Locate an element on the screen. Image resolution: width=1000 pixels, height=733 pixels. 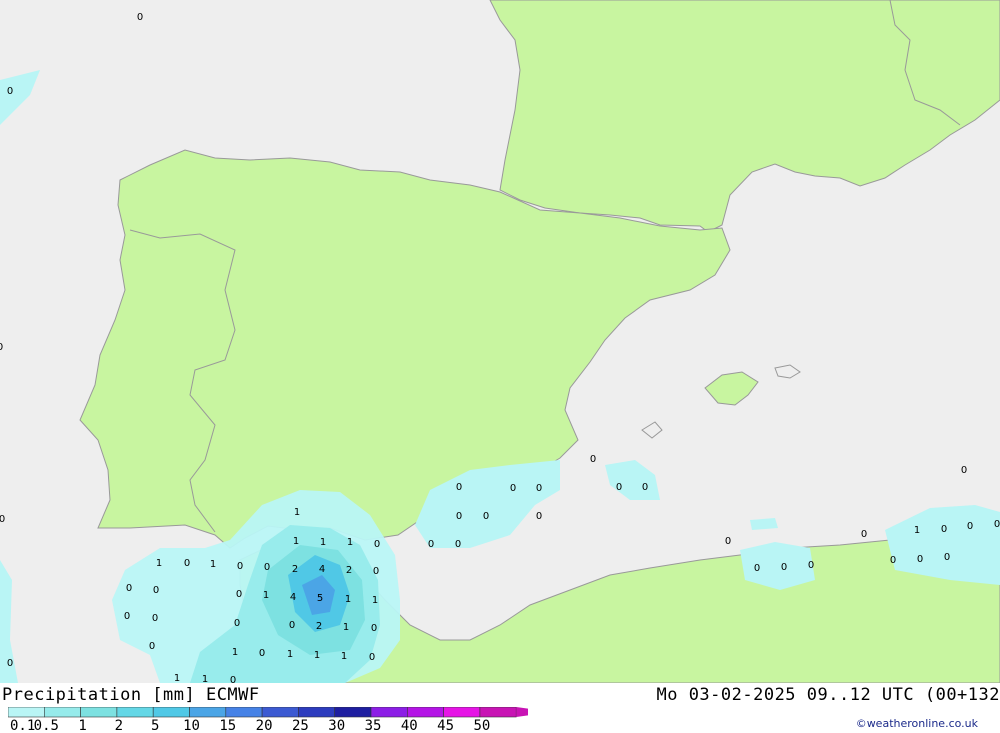
legend-label: 35 is located at coordinates (373, 725).